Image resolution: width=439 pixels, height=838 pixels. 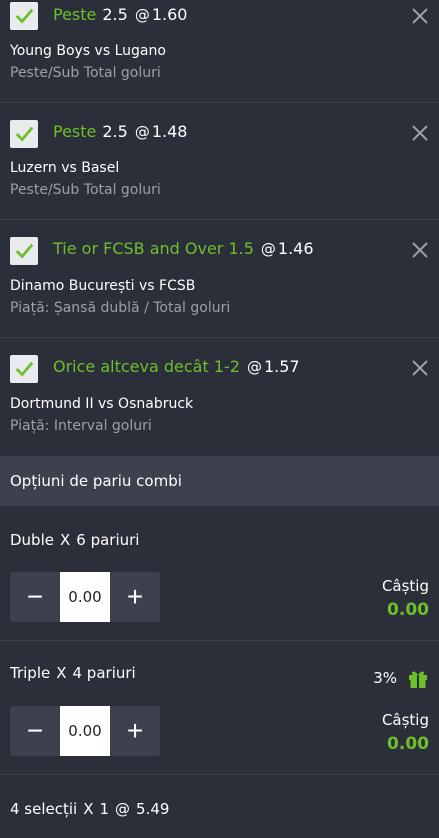 I want to click on selection-name: Orice altceva decât 1-2, so click(x=146, y=366).